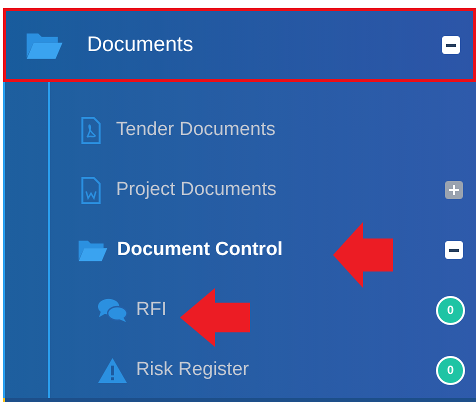 The height and width of the screenshot is (402, 476). What do you see at coordinates (112, 310) in the screenshot?
I see `chat-bubbles-icon` at bounding box center [112, 310].